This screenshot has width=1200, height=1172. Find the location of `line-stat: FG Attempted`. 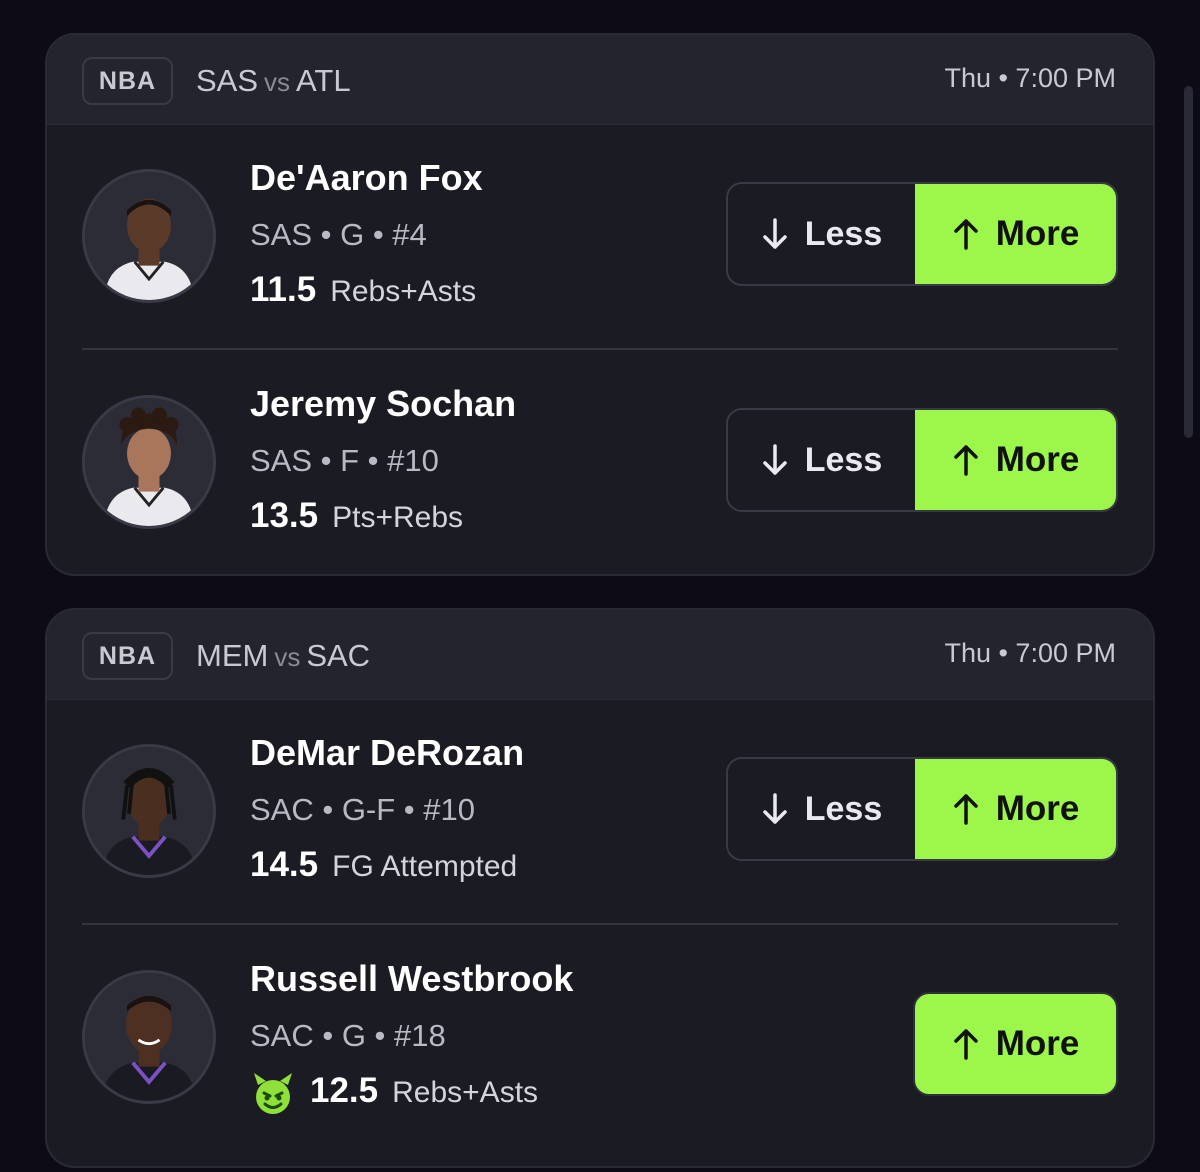

line-stat: FG Attempted is located at coordinates (425, 866).